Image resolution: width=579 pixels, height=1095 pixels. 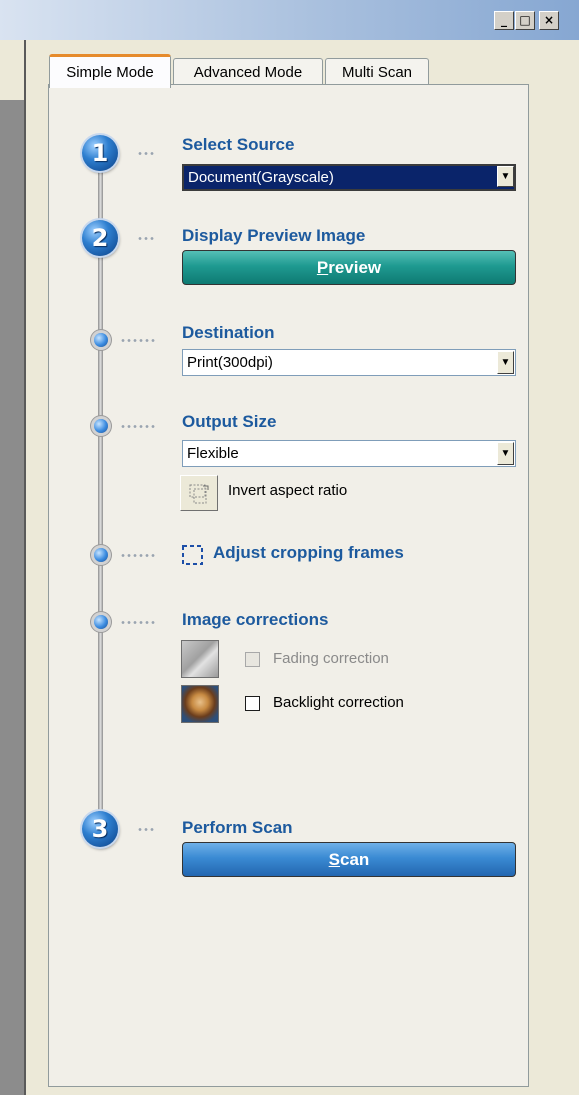 I want to click on fading-correction-checkbox, so click(x=252, y=659).